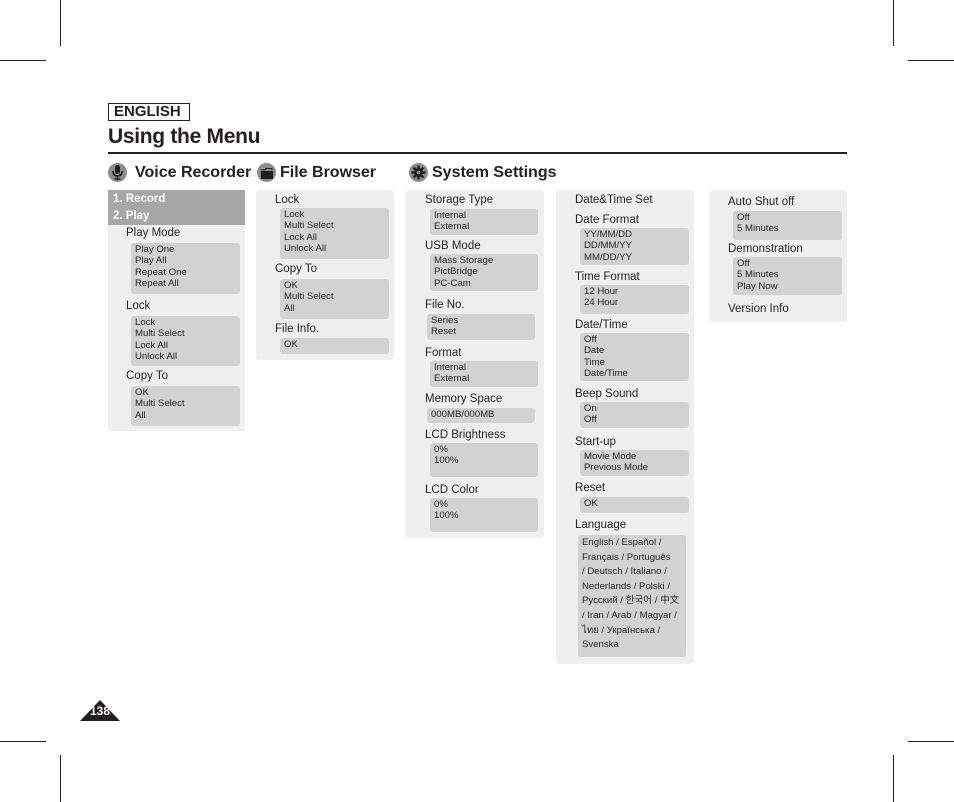 This screenshot has height=802, width=954. Describe the element at coordinates (601, 325) in the screenshot. I see `menu-label: Date/Time` at that location.